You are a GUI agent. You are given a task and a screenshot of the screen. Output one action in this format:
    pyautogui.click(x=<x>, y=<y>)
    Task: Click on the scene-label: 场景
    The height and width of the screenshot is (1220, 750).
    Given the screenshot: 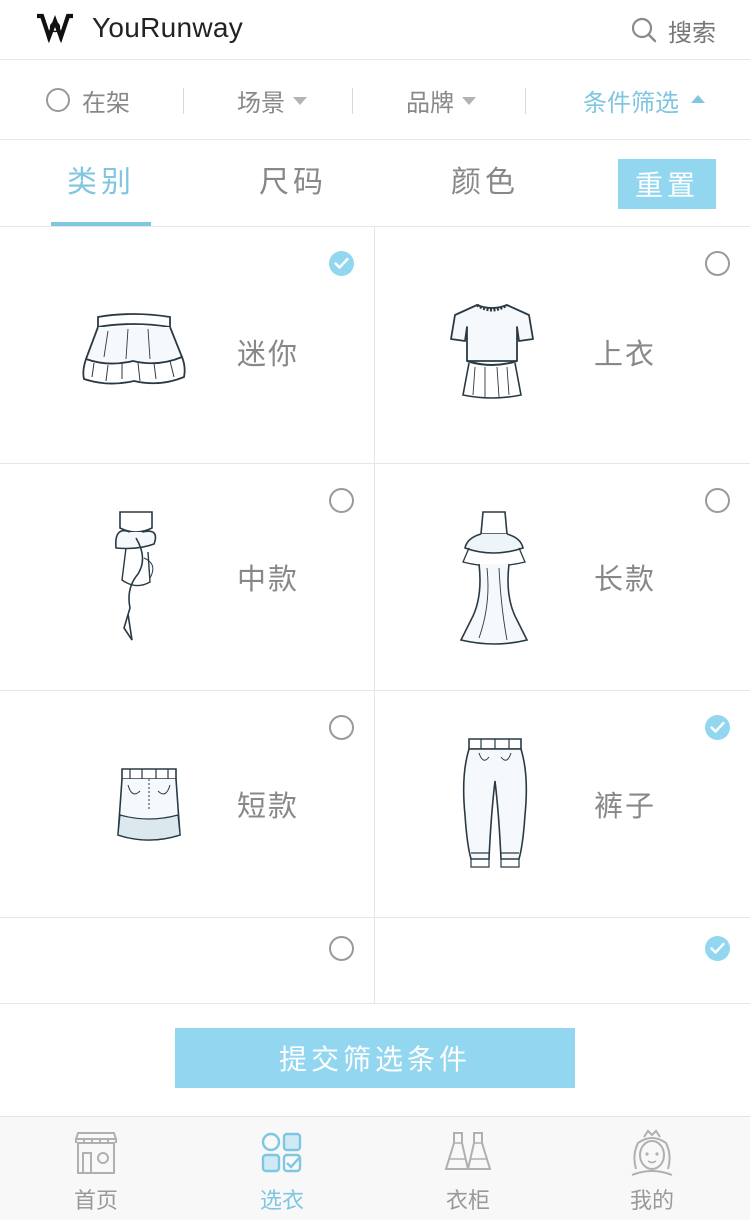 What is the action you would take?
    pyautogui.click(x=261, y=102)
    